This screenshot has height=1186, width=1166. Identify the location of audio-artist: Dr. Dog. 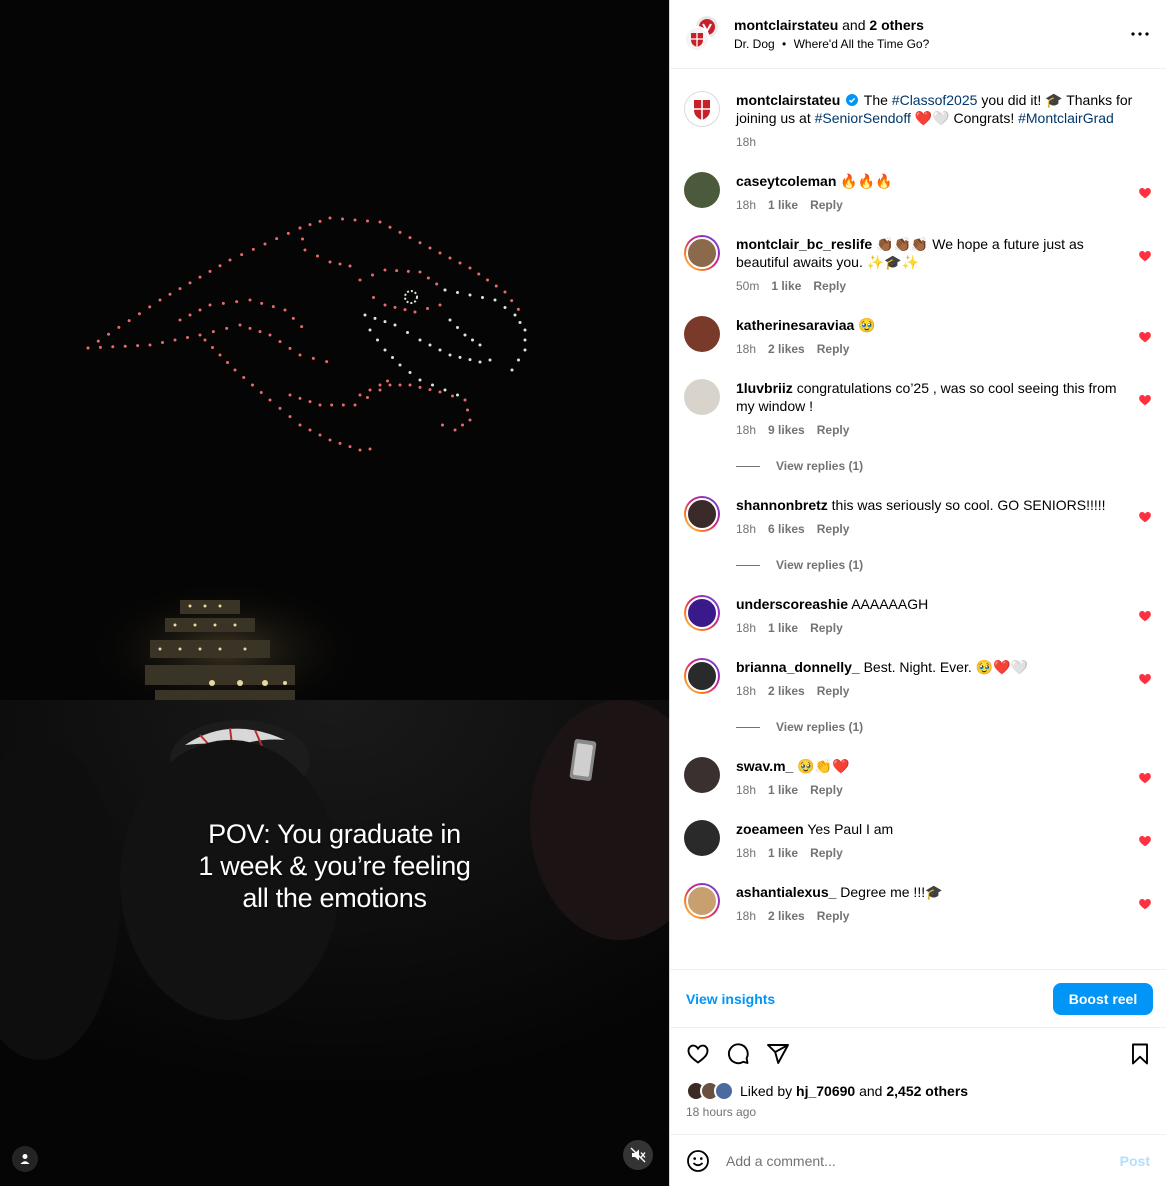
(754, 44).